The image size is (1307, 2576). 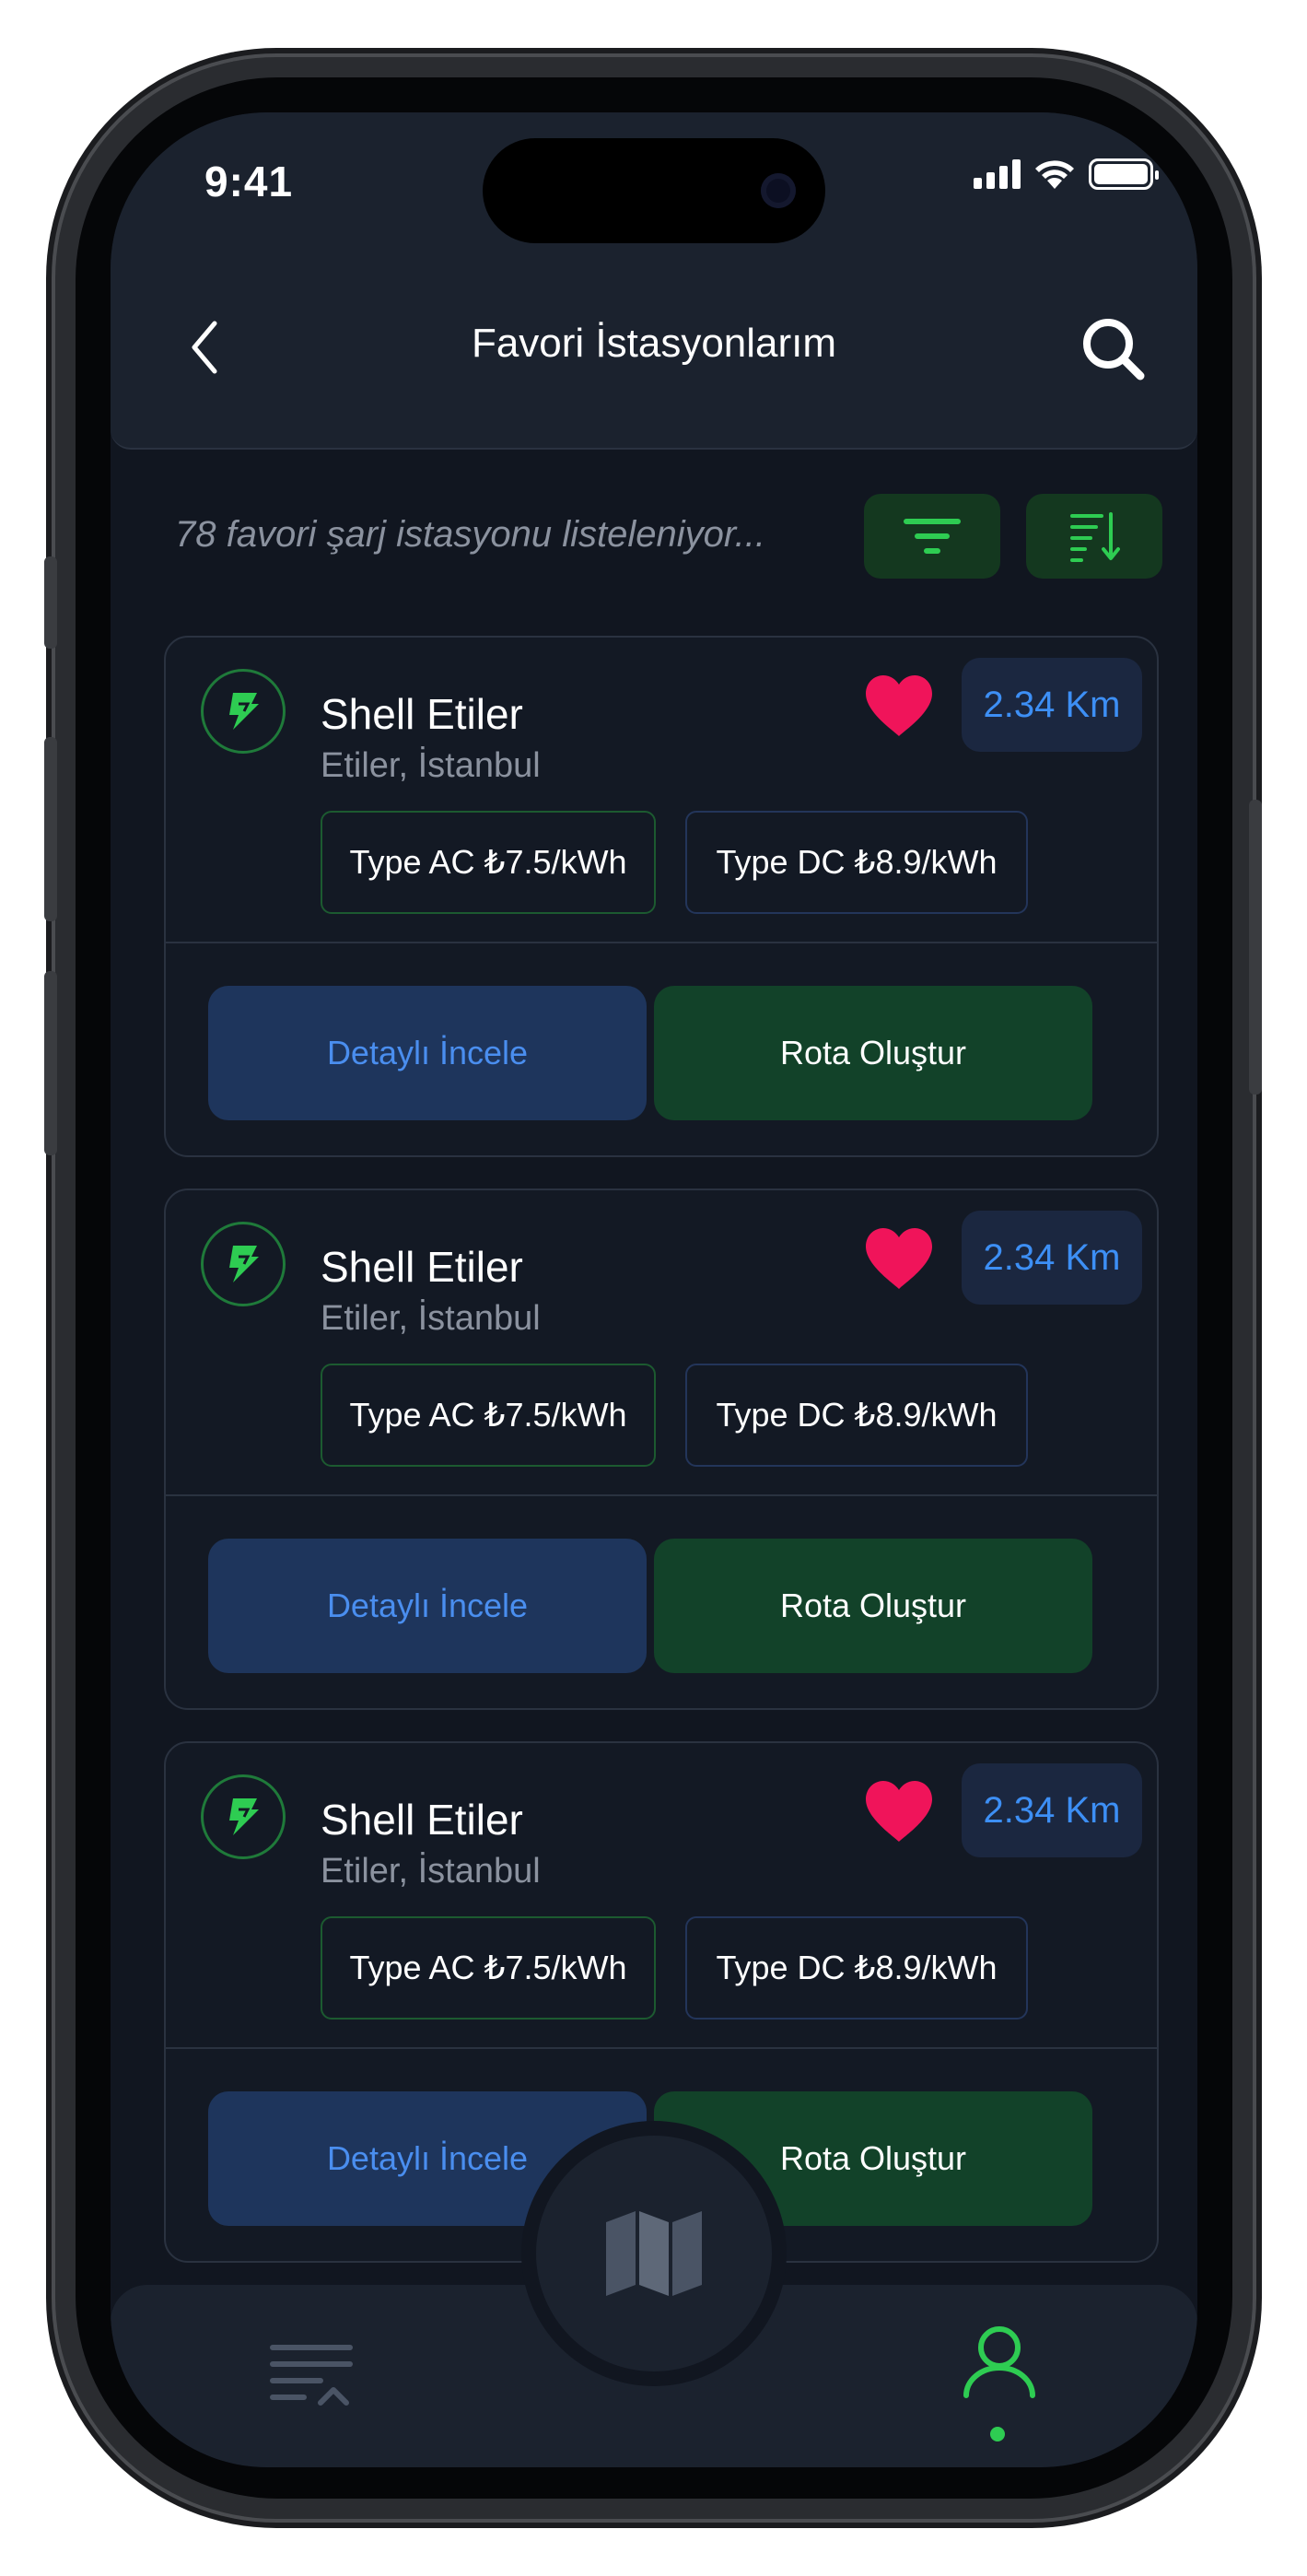 I want to click on filter-icon, so click(x=933, y=536).